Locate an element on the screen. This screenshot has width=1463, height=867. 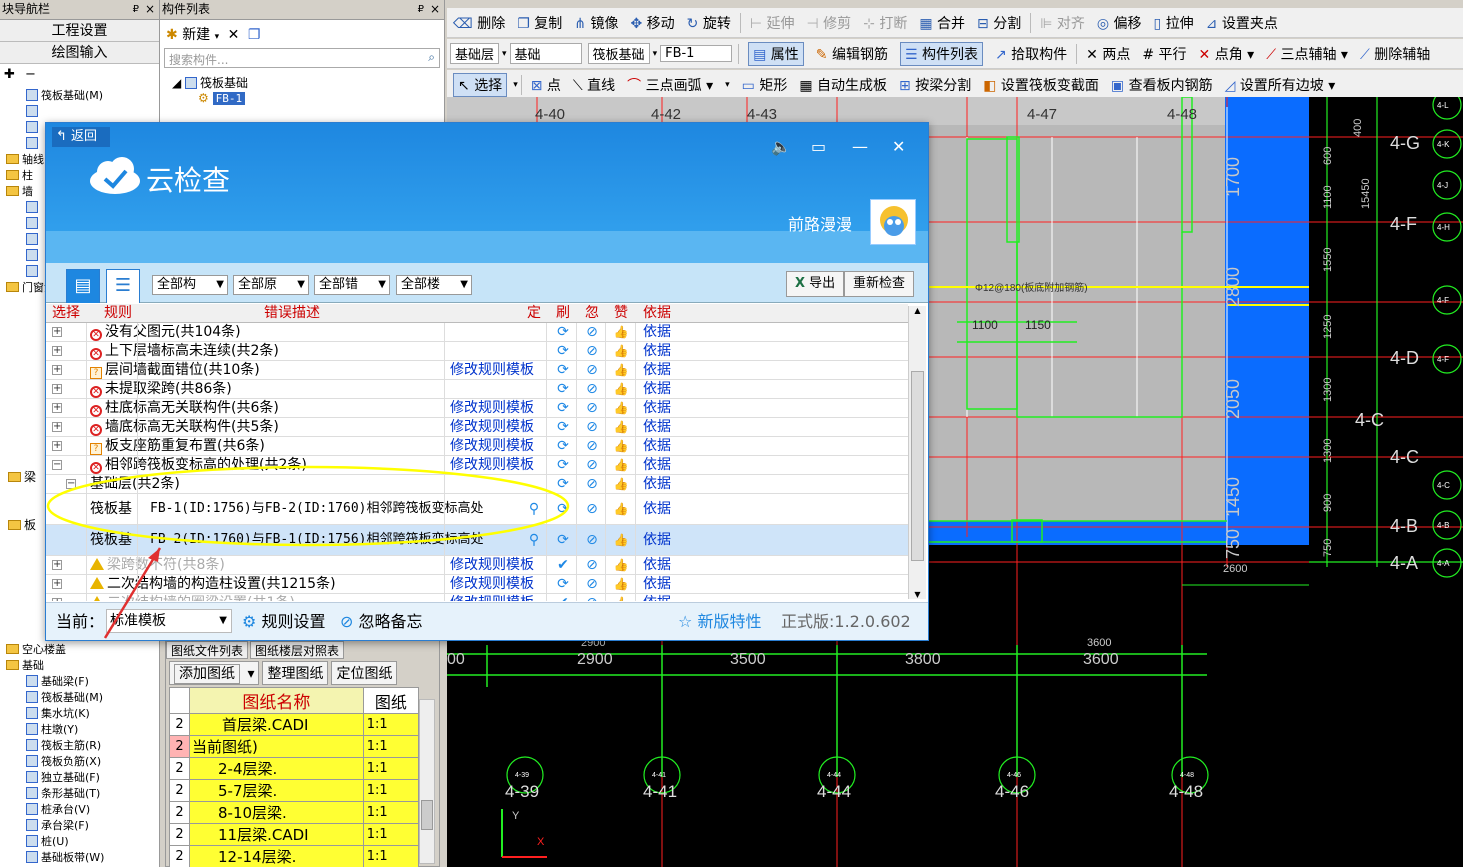
nav-tree-item is located at coordinates (79, 112).